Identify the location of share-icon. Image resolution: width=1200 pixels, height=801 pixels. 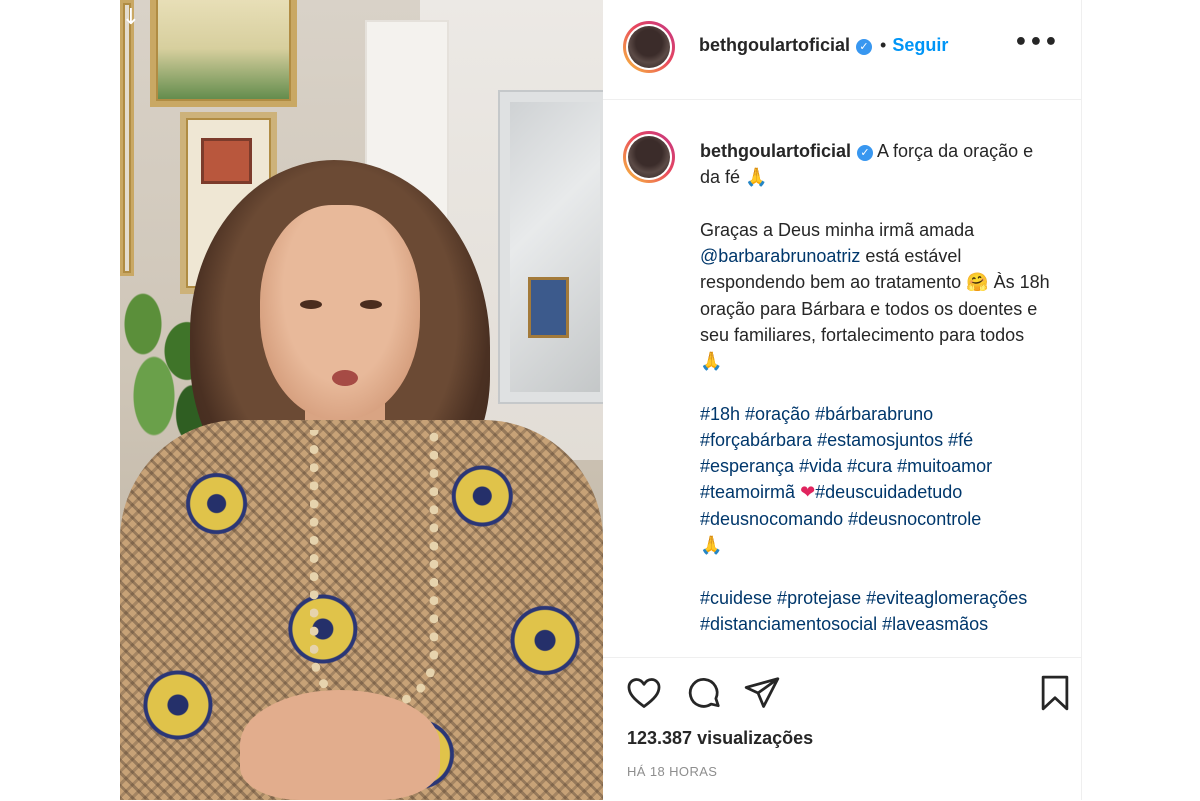
(762, 693).